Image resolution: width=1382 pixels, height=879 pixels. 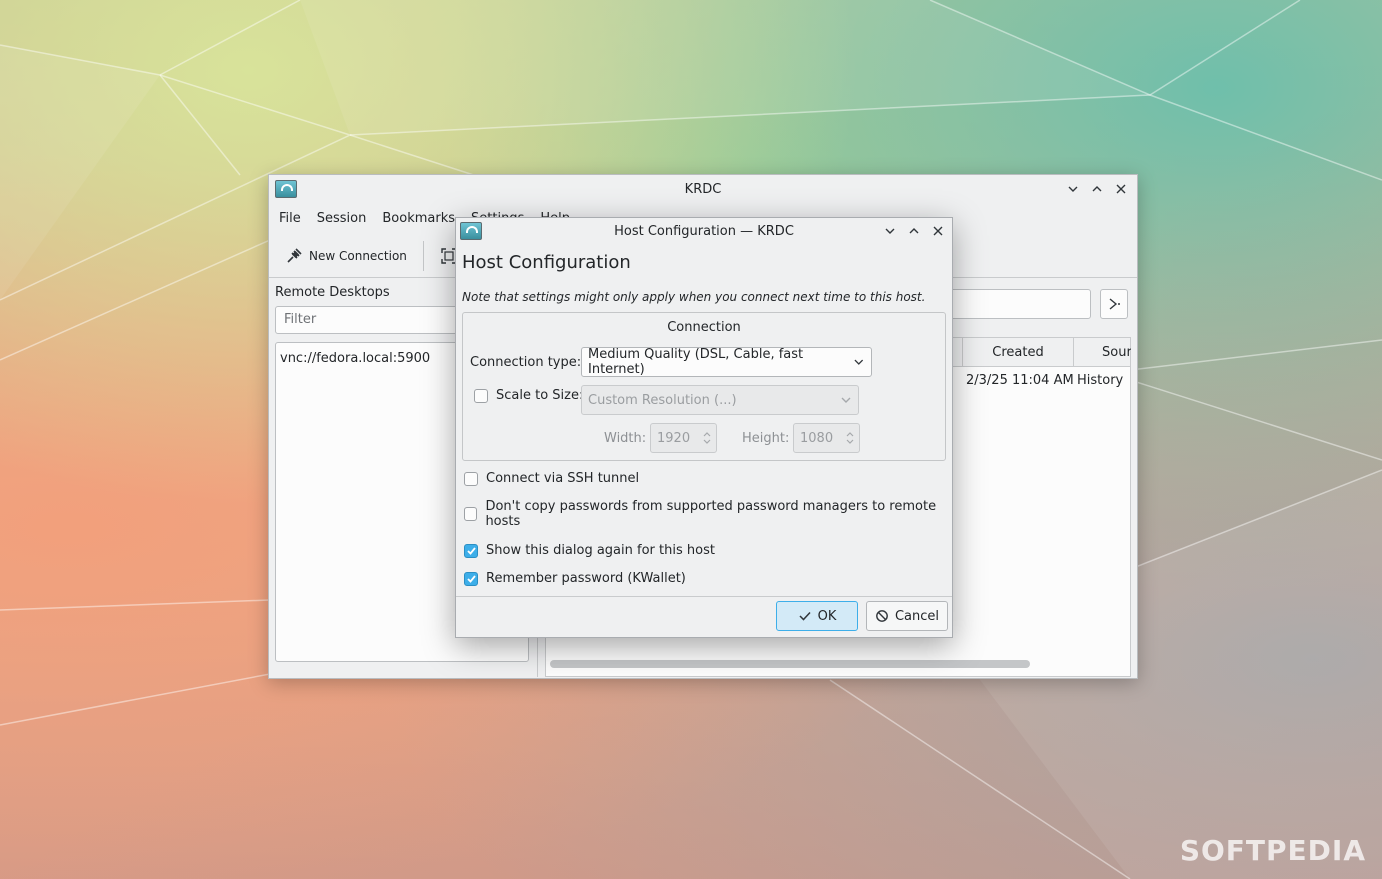 I want to click on ok-button: OK, so click(x=817, y=616).